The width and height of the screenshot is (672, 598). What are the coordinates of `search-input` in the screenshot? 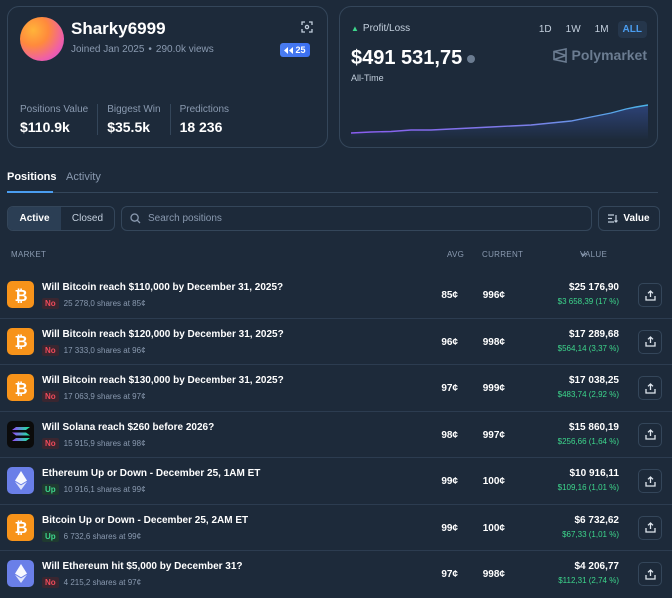 It's located at (358, 218).